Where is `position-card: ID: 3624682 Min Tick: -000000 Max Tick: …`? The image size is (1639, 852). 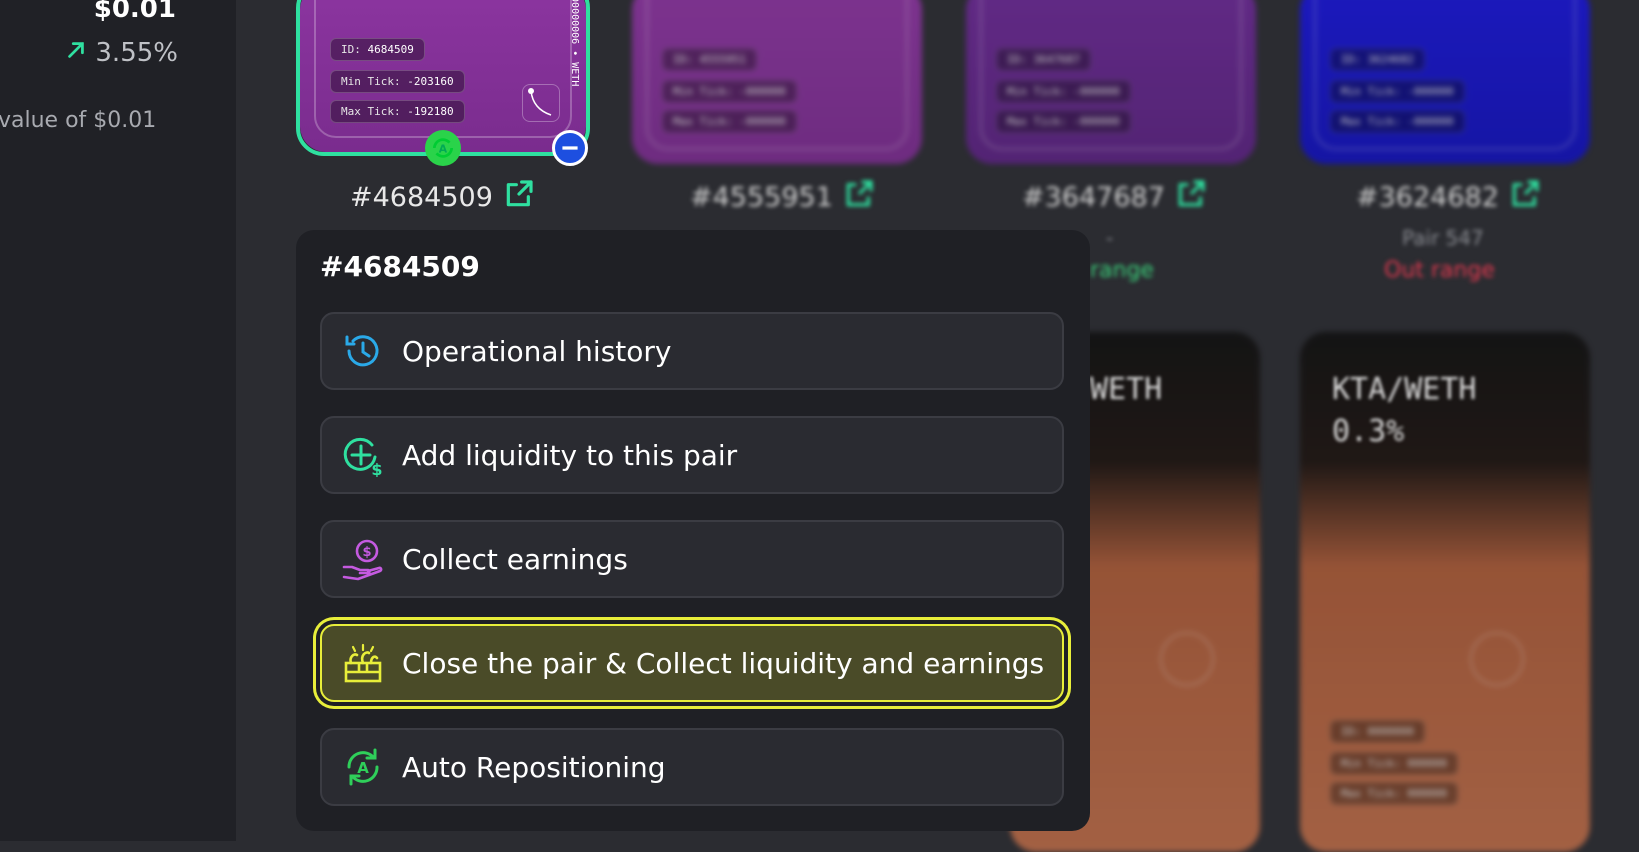 position-card: ID: 3624682 Min Tick: -000000 Max Tick: … is located at coordinates (1445, 82).